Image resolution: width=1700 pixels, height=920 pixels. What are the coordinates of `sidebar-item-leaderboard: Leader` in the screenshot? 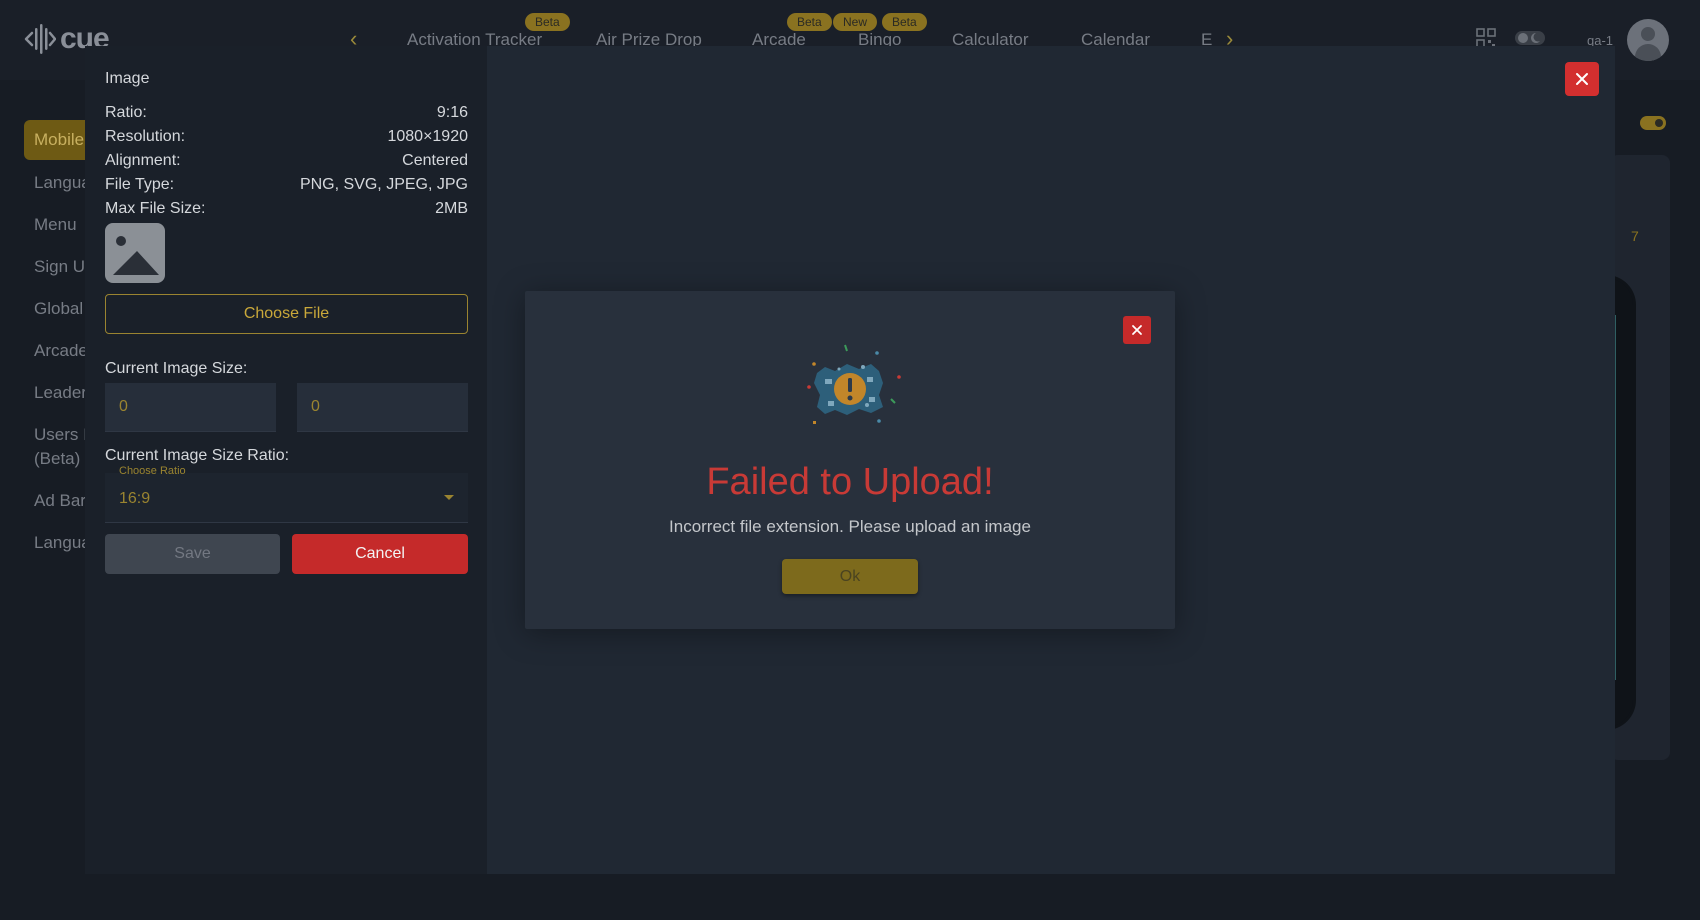 It's located at (60, 393).